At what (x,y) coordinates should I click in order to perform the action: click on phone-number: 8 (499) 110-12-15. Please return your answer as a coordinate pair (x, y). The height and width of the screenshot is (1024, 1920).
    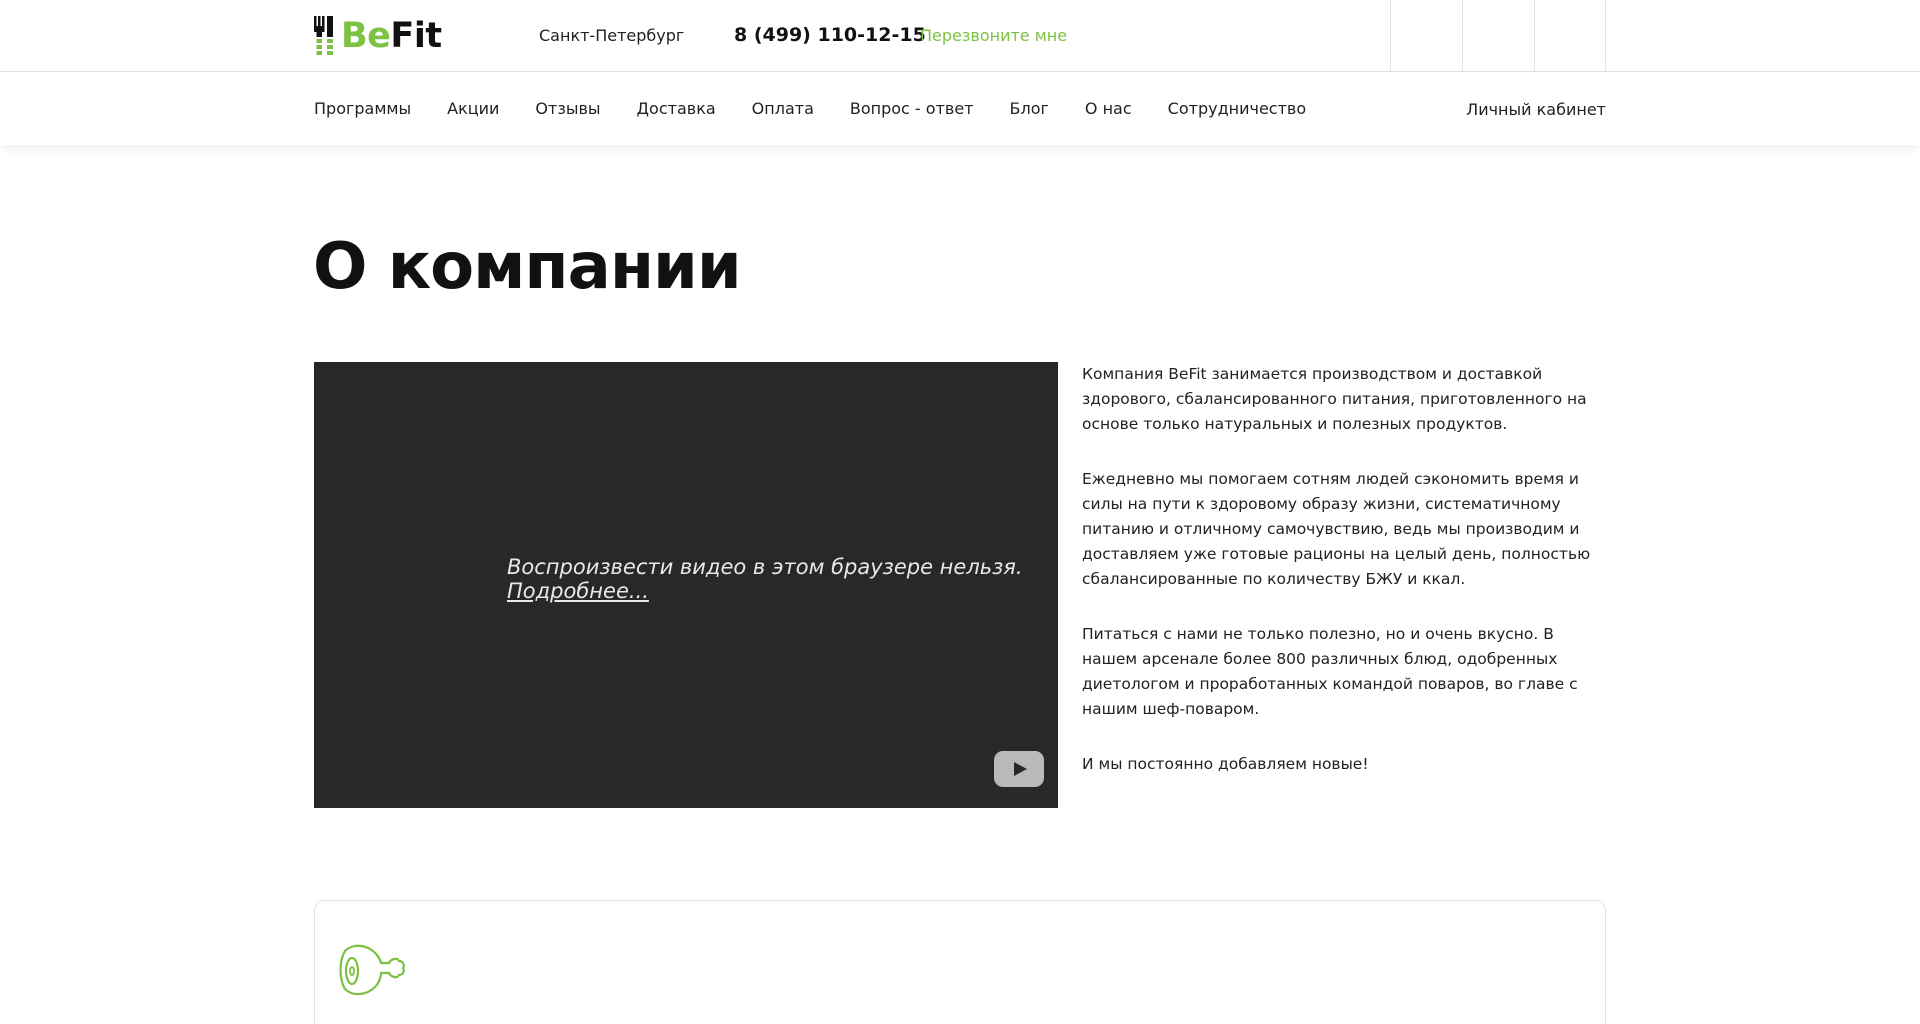
    Looking at the image, I should click on (830, 35).